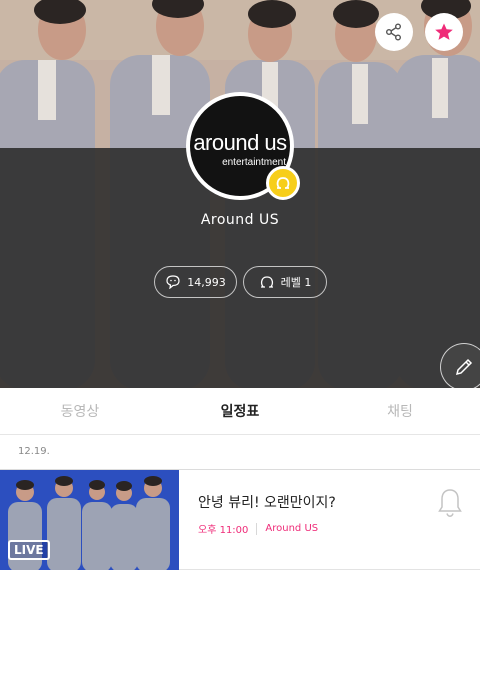 Image resolution: width=480 pixels, height=678 pixels. I want to click on channel-logo: around us entertaintment, so click(243, 147).